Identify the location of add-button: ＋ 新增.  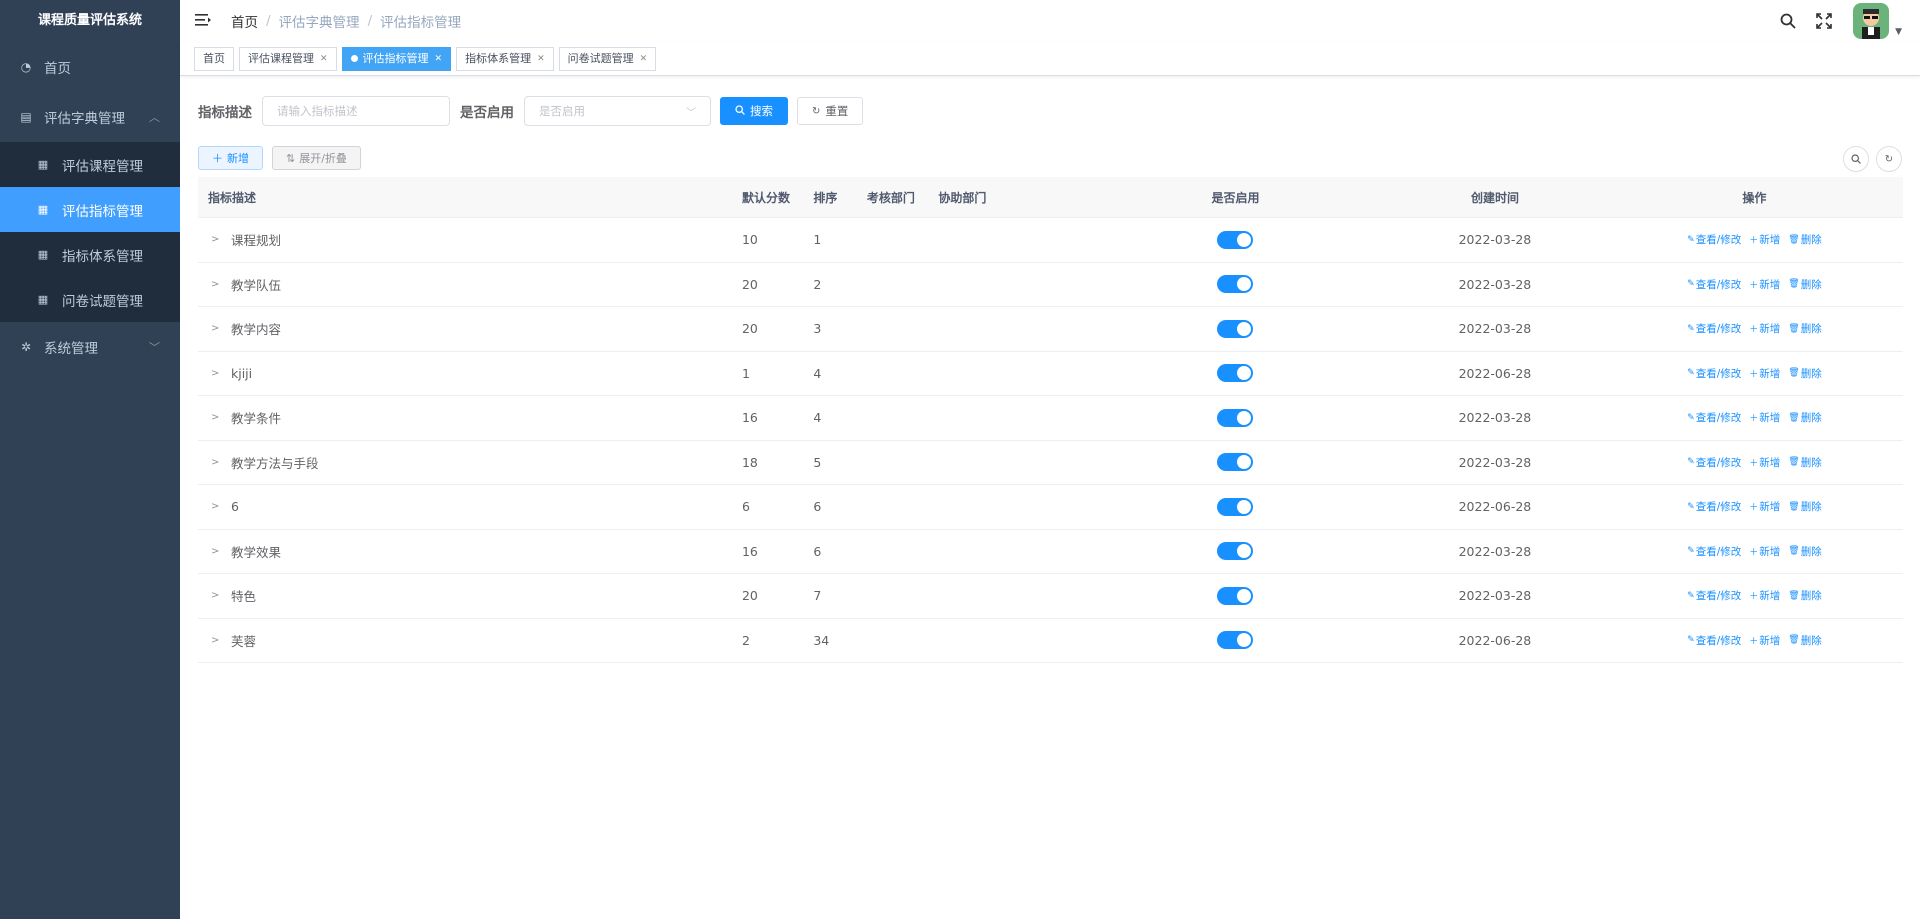
(230, 158).